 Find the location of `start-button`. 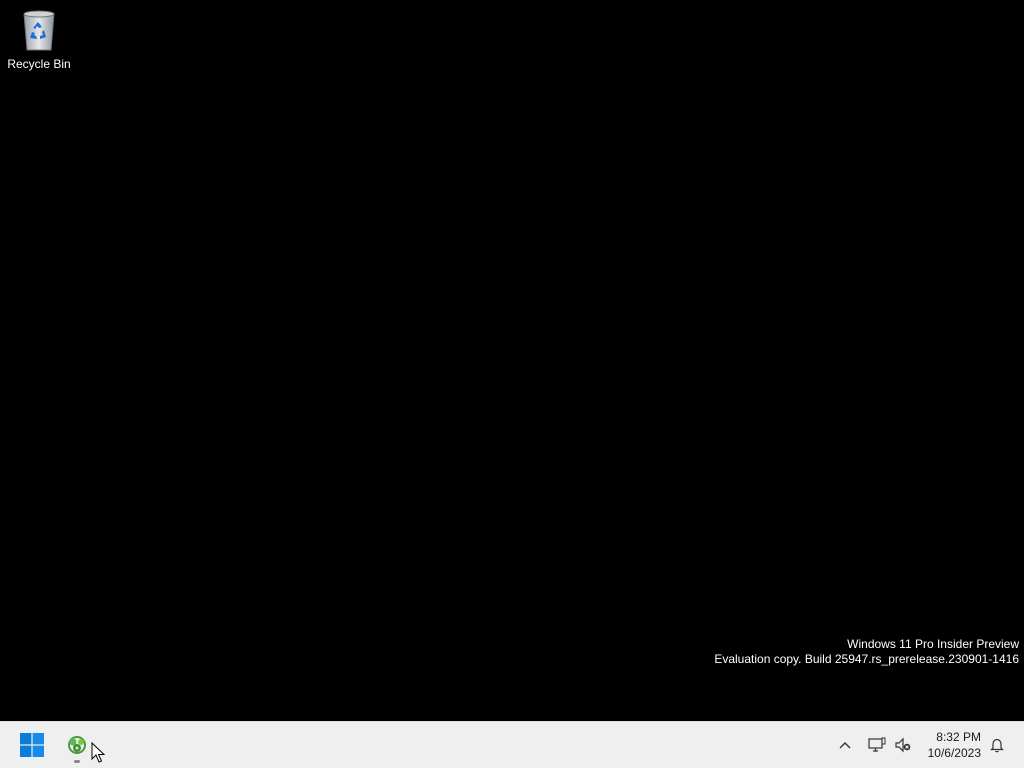

start-button is located at coordinates (32, 745).